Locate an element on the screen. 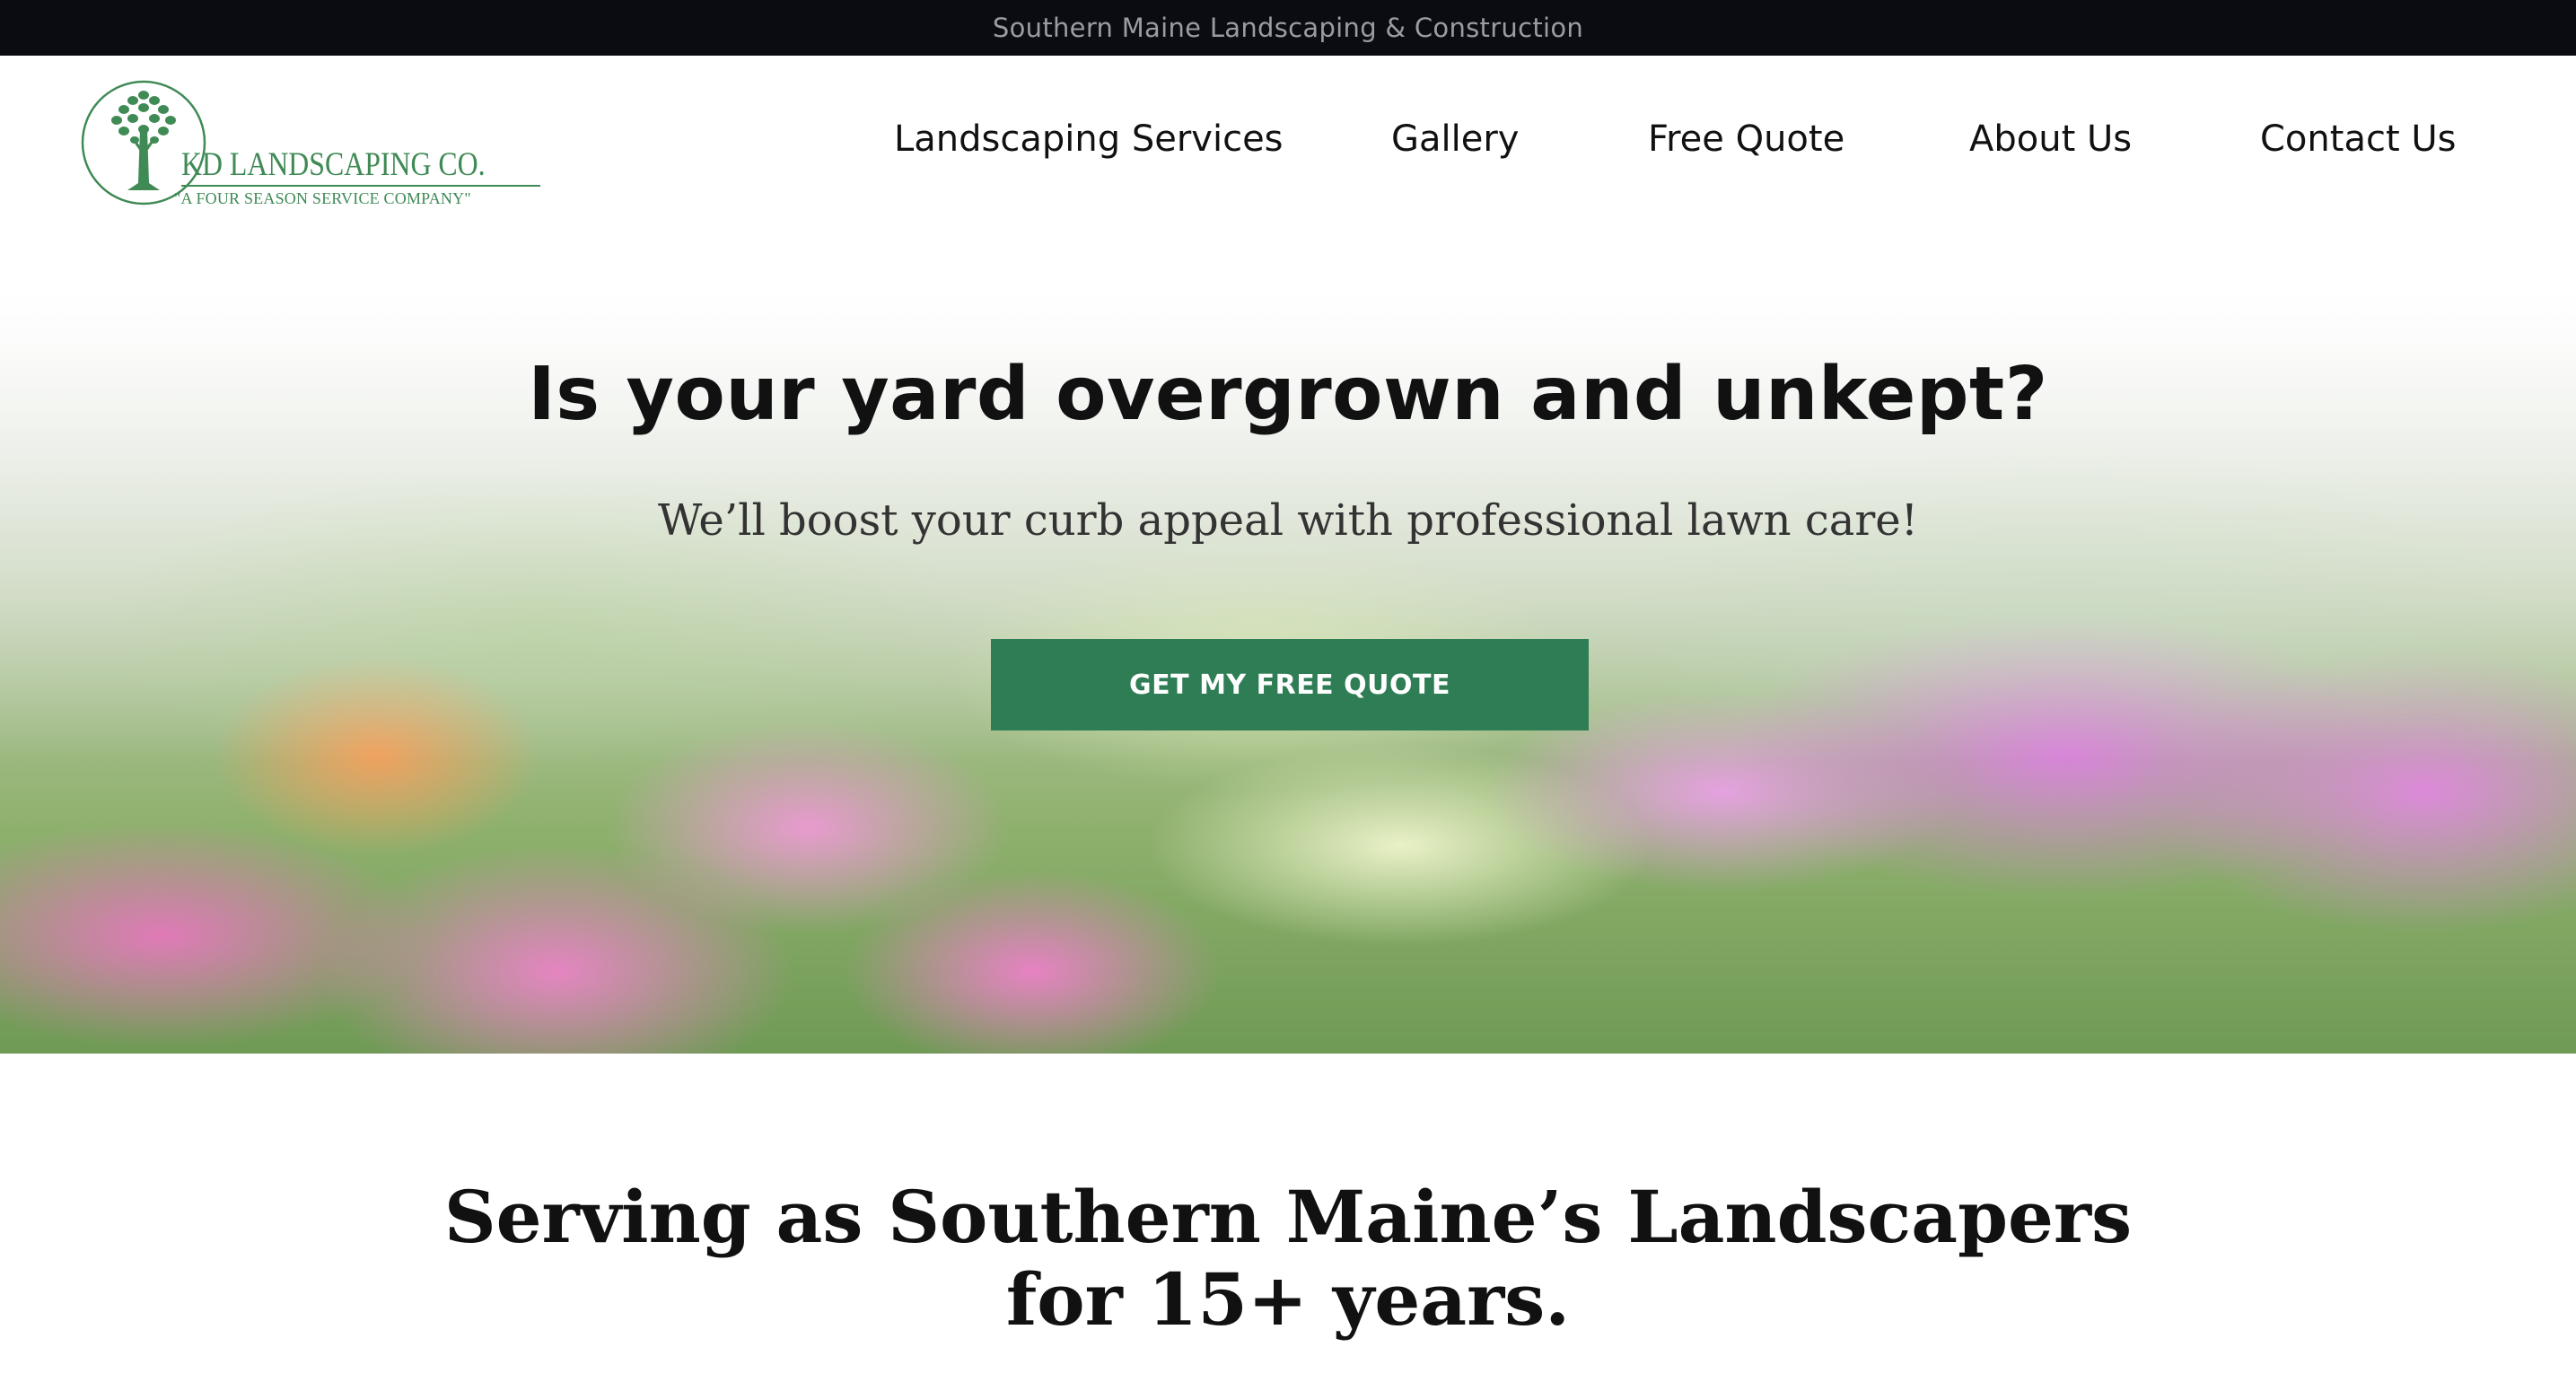 This screenshot has height=1382, width=2576. section-heading-line-2: for 15+ years. is located at coordinates (1288, 1299).